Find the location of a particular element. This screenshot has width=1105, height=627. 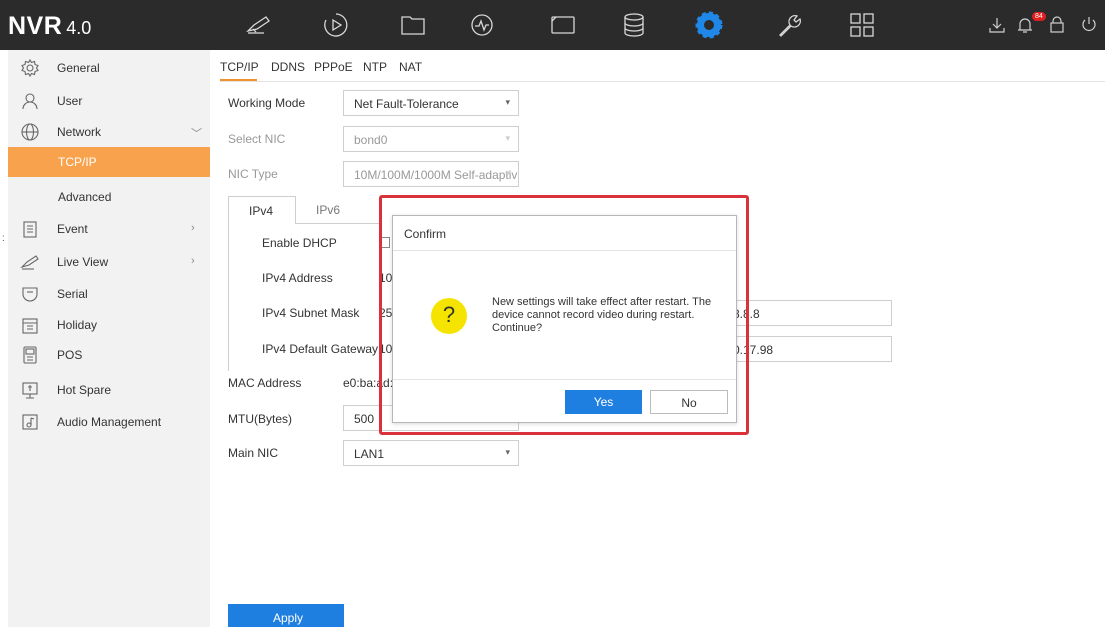

tabs-divider is located at coordinates (662, 81).